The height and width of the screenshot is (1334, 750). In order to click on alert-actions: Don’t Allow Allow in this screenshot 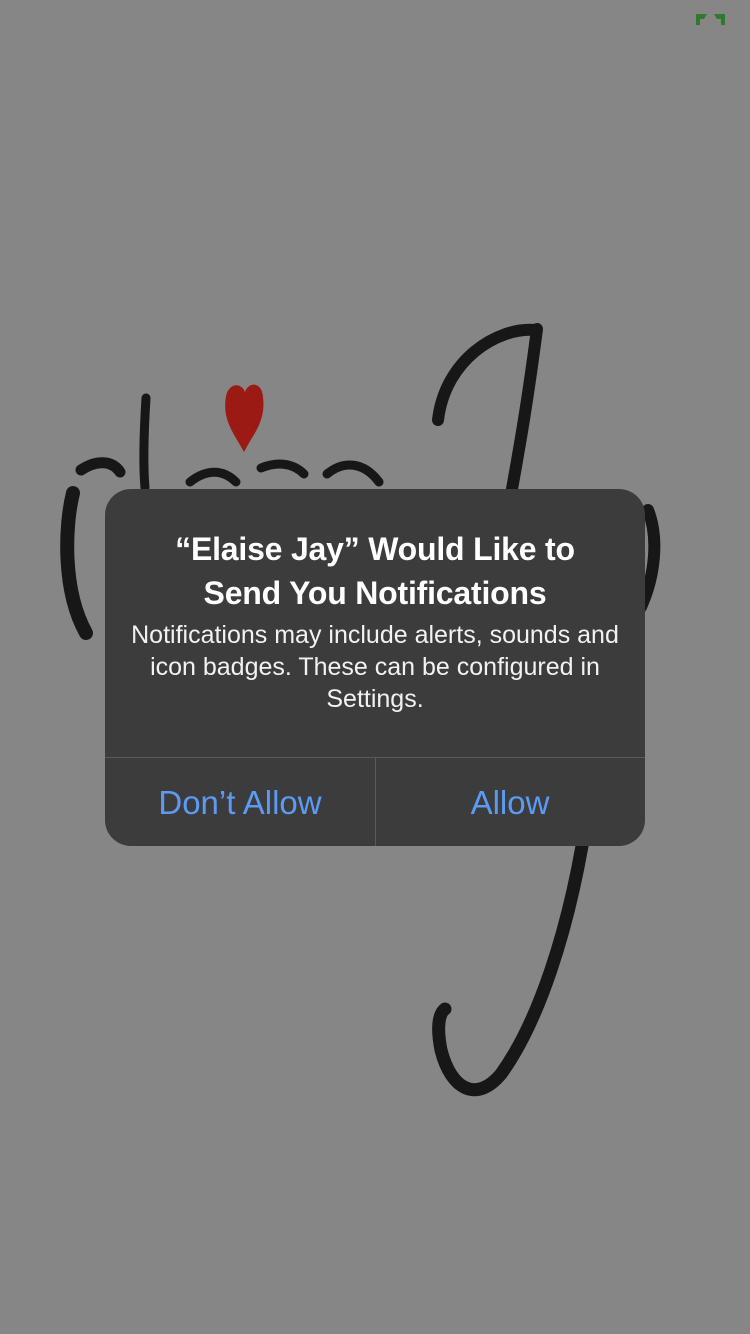, I will do `click(375, 801)`.